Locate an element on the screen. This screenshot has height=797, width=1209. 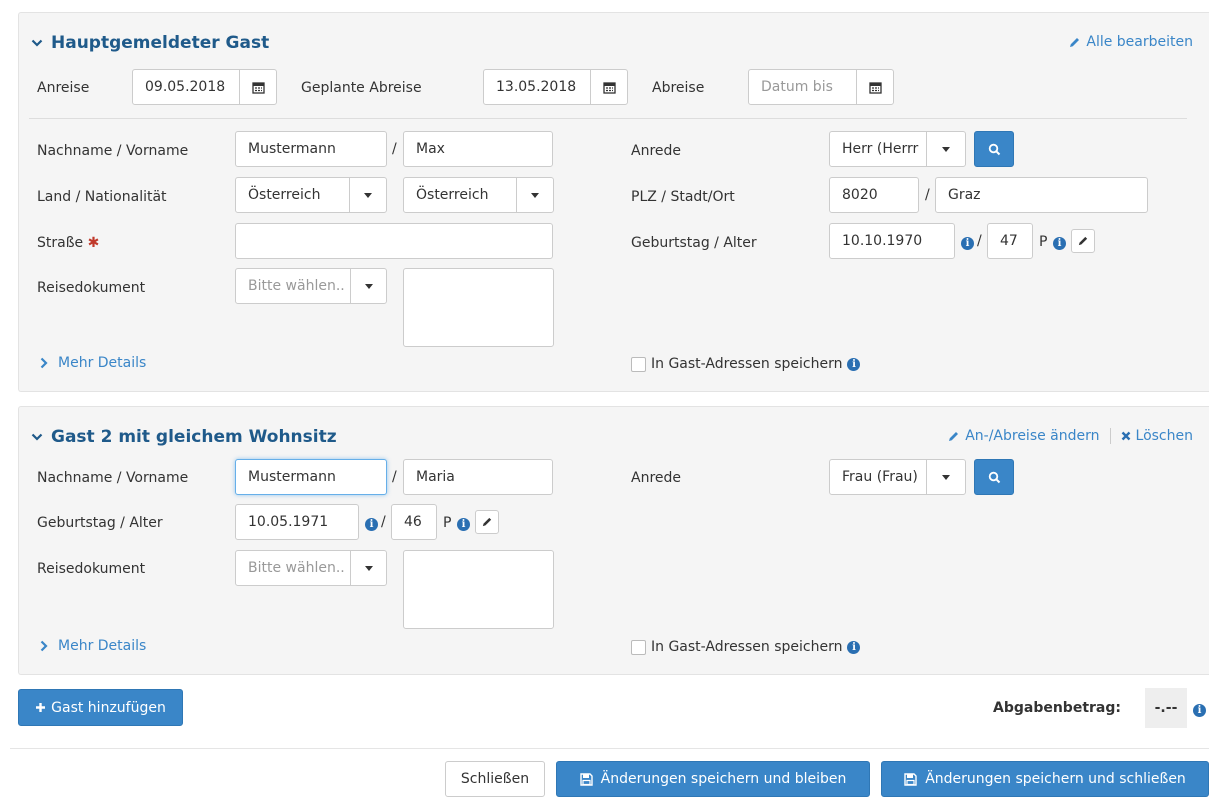
plus-icon is located at coordinates (41, 707).